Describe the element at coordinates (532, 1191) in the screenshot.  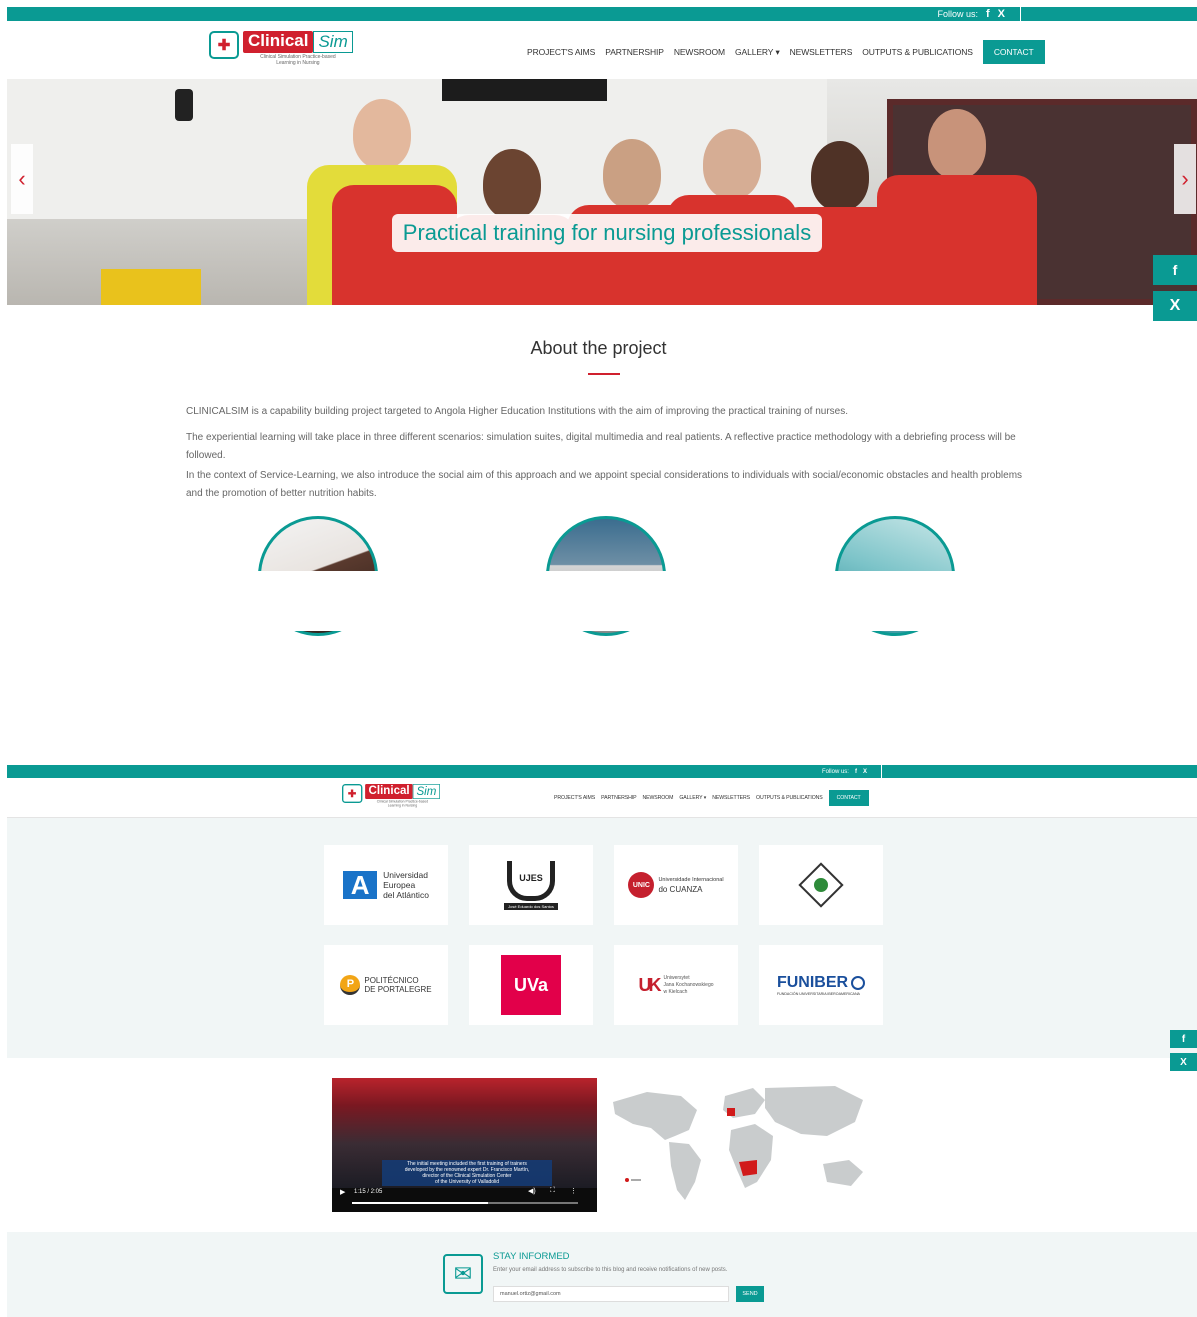
I see `volume-icon: ◀)` at that location.